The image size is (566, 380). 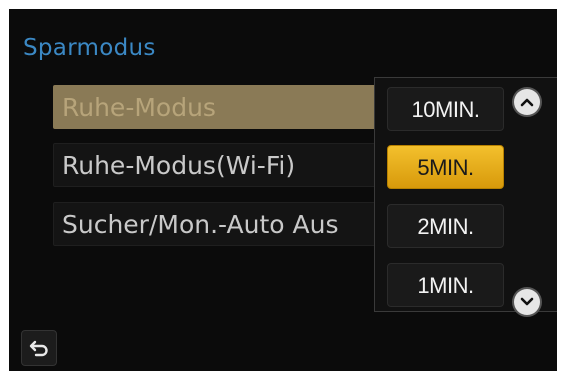 What do you see at coordinates (89, 48) in the screenshot?
I see `menu-title: Sparmodus` at bounding box center [89, 48].